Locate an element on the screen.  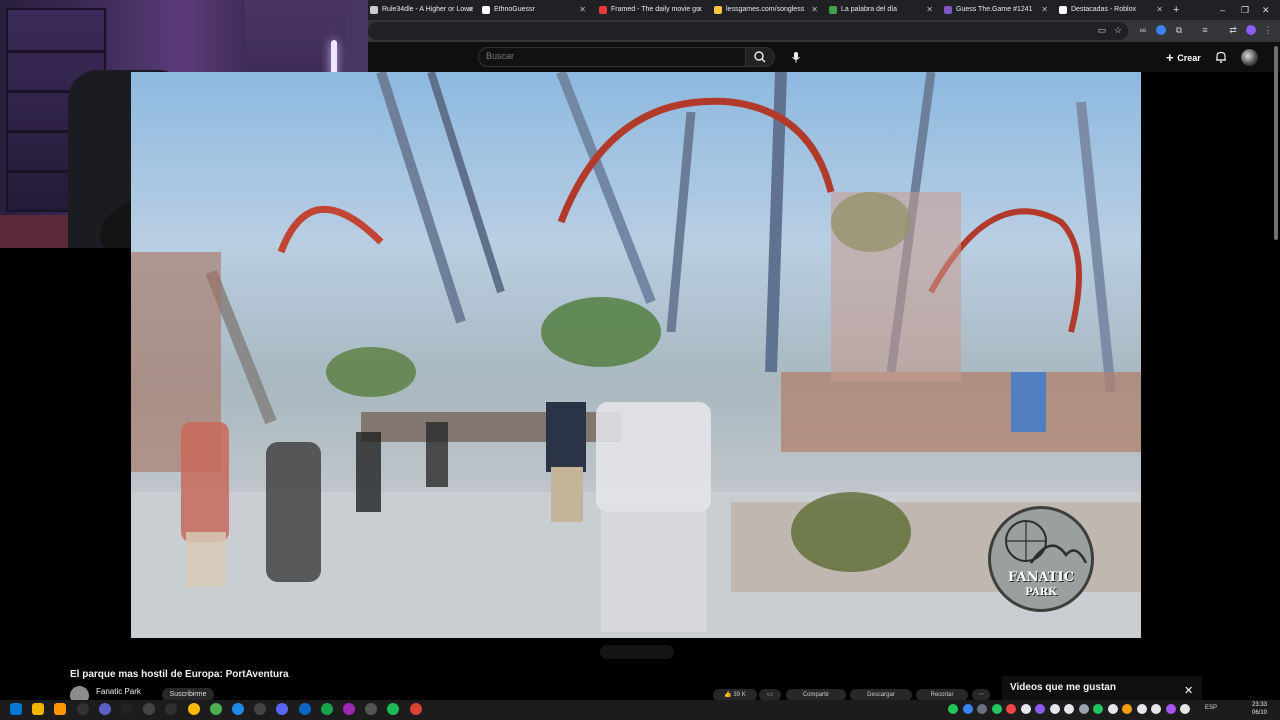
search-input is located at coordinates (612, 57).